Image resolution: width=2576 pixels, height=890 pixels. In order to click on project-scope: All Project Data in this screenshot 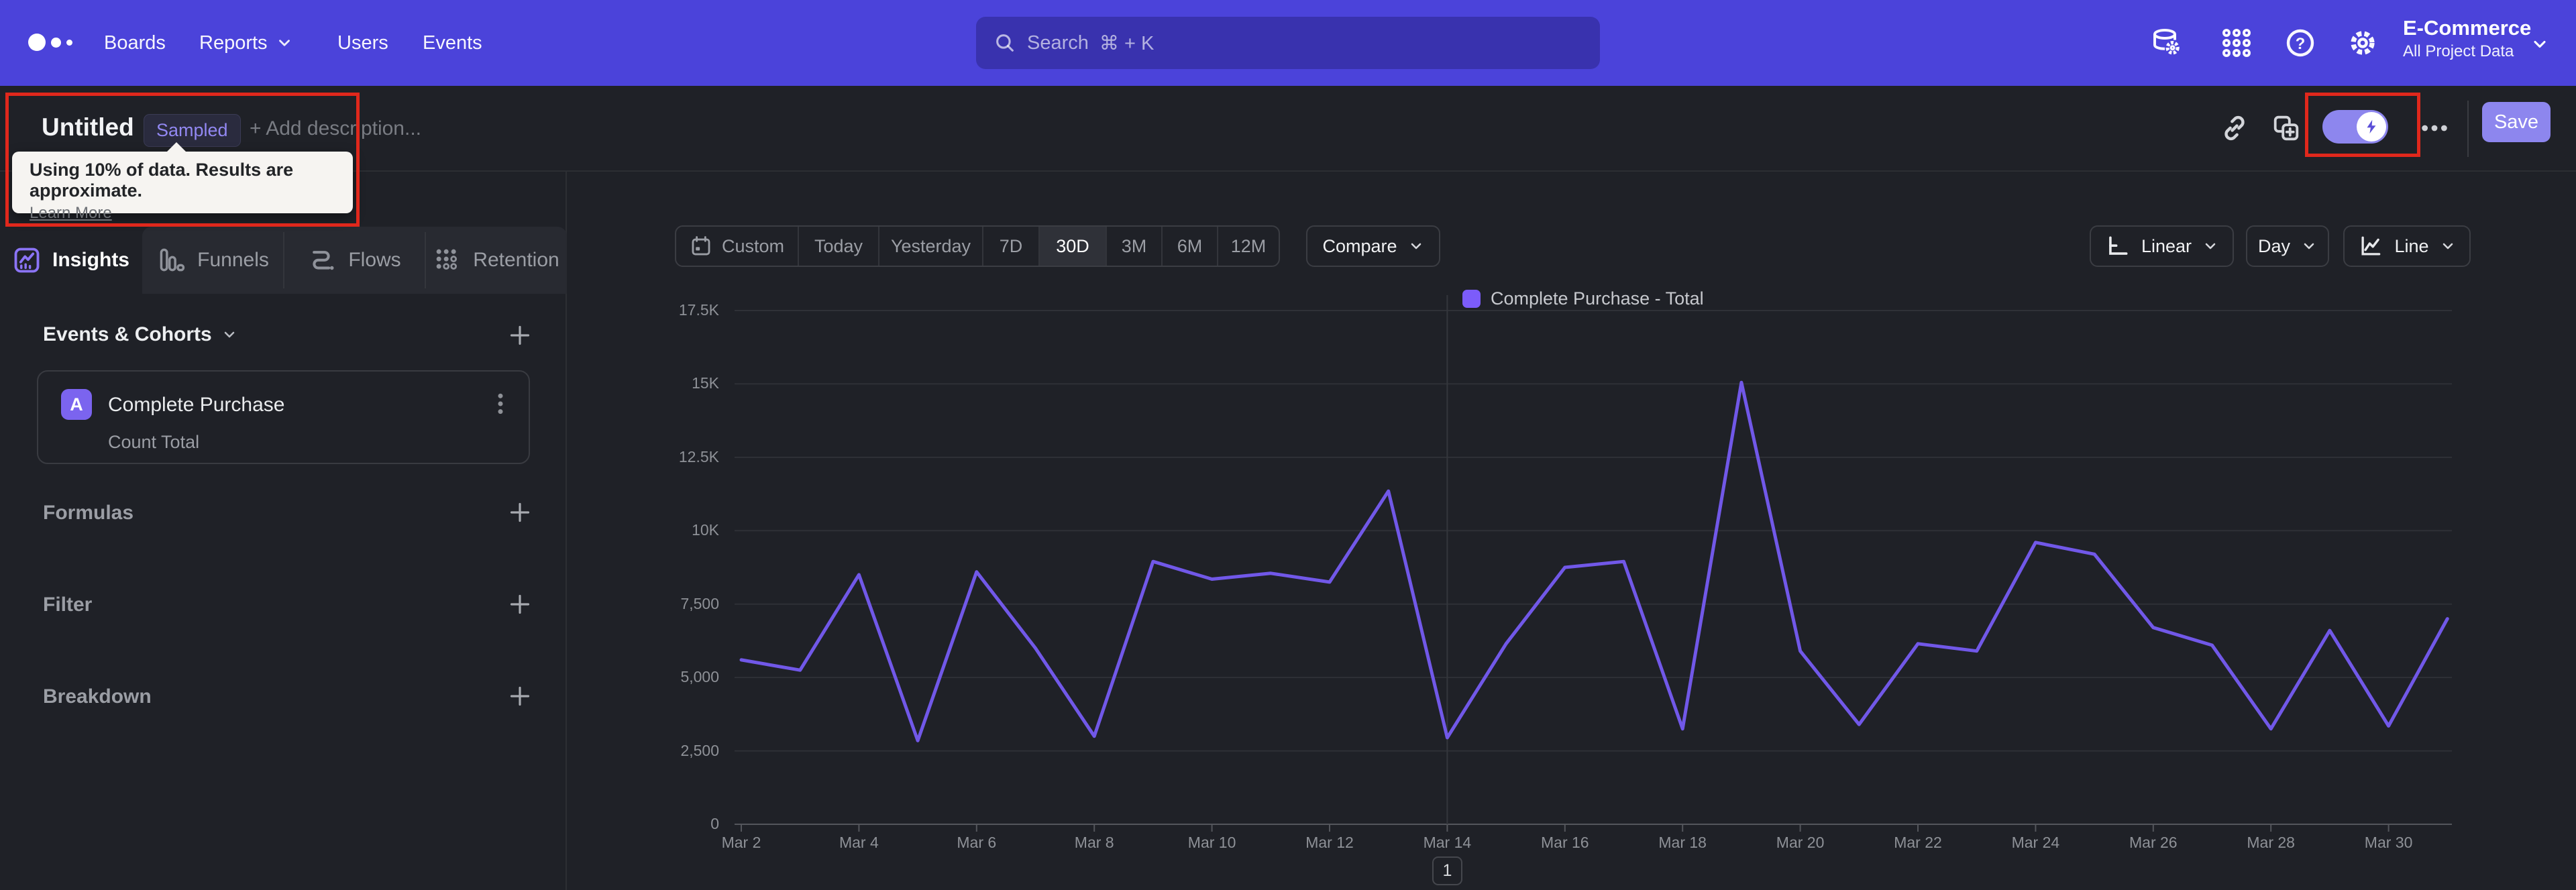, I will do `click(2458, 51)`.